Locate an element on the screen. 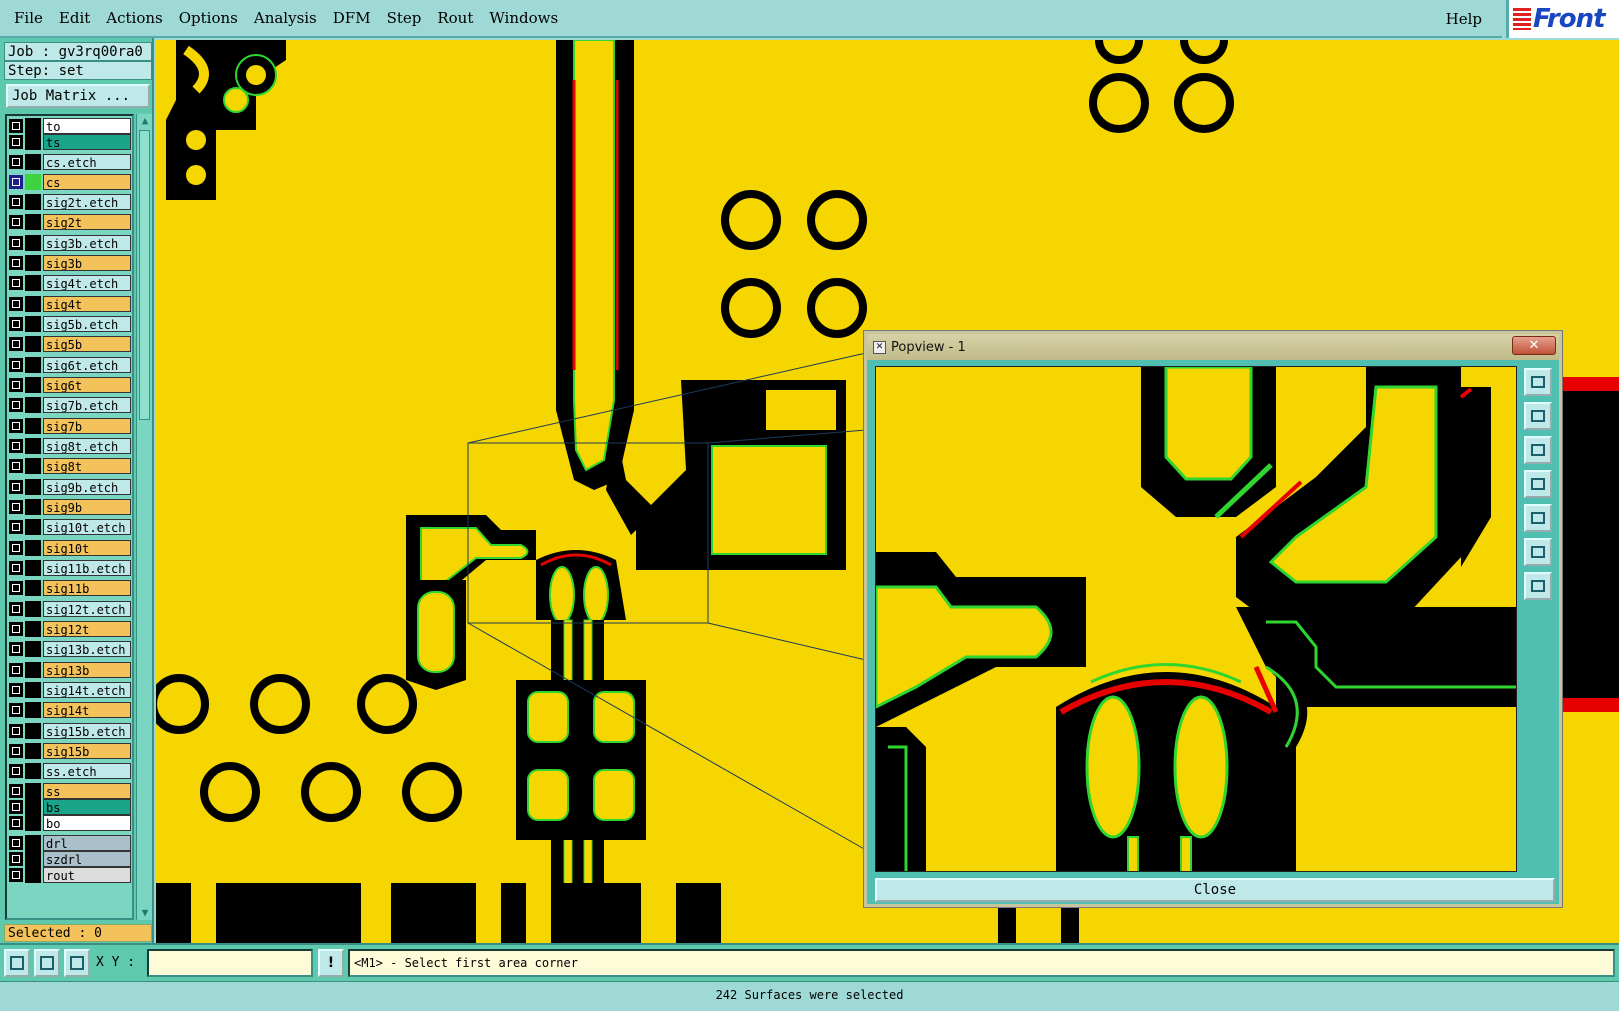 This screenshot has width=1619, height=1011. layer-name: sig9b is located at coordinates (87, 507).